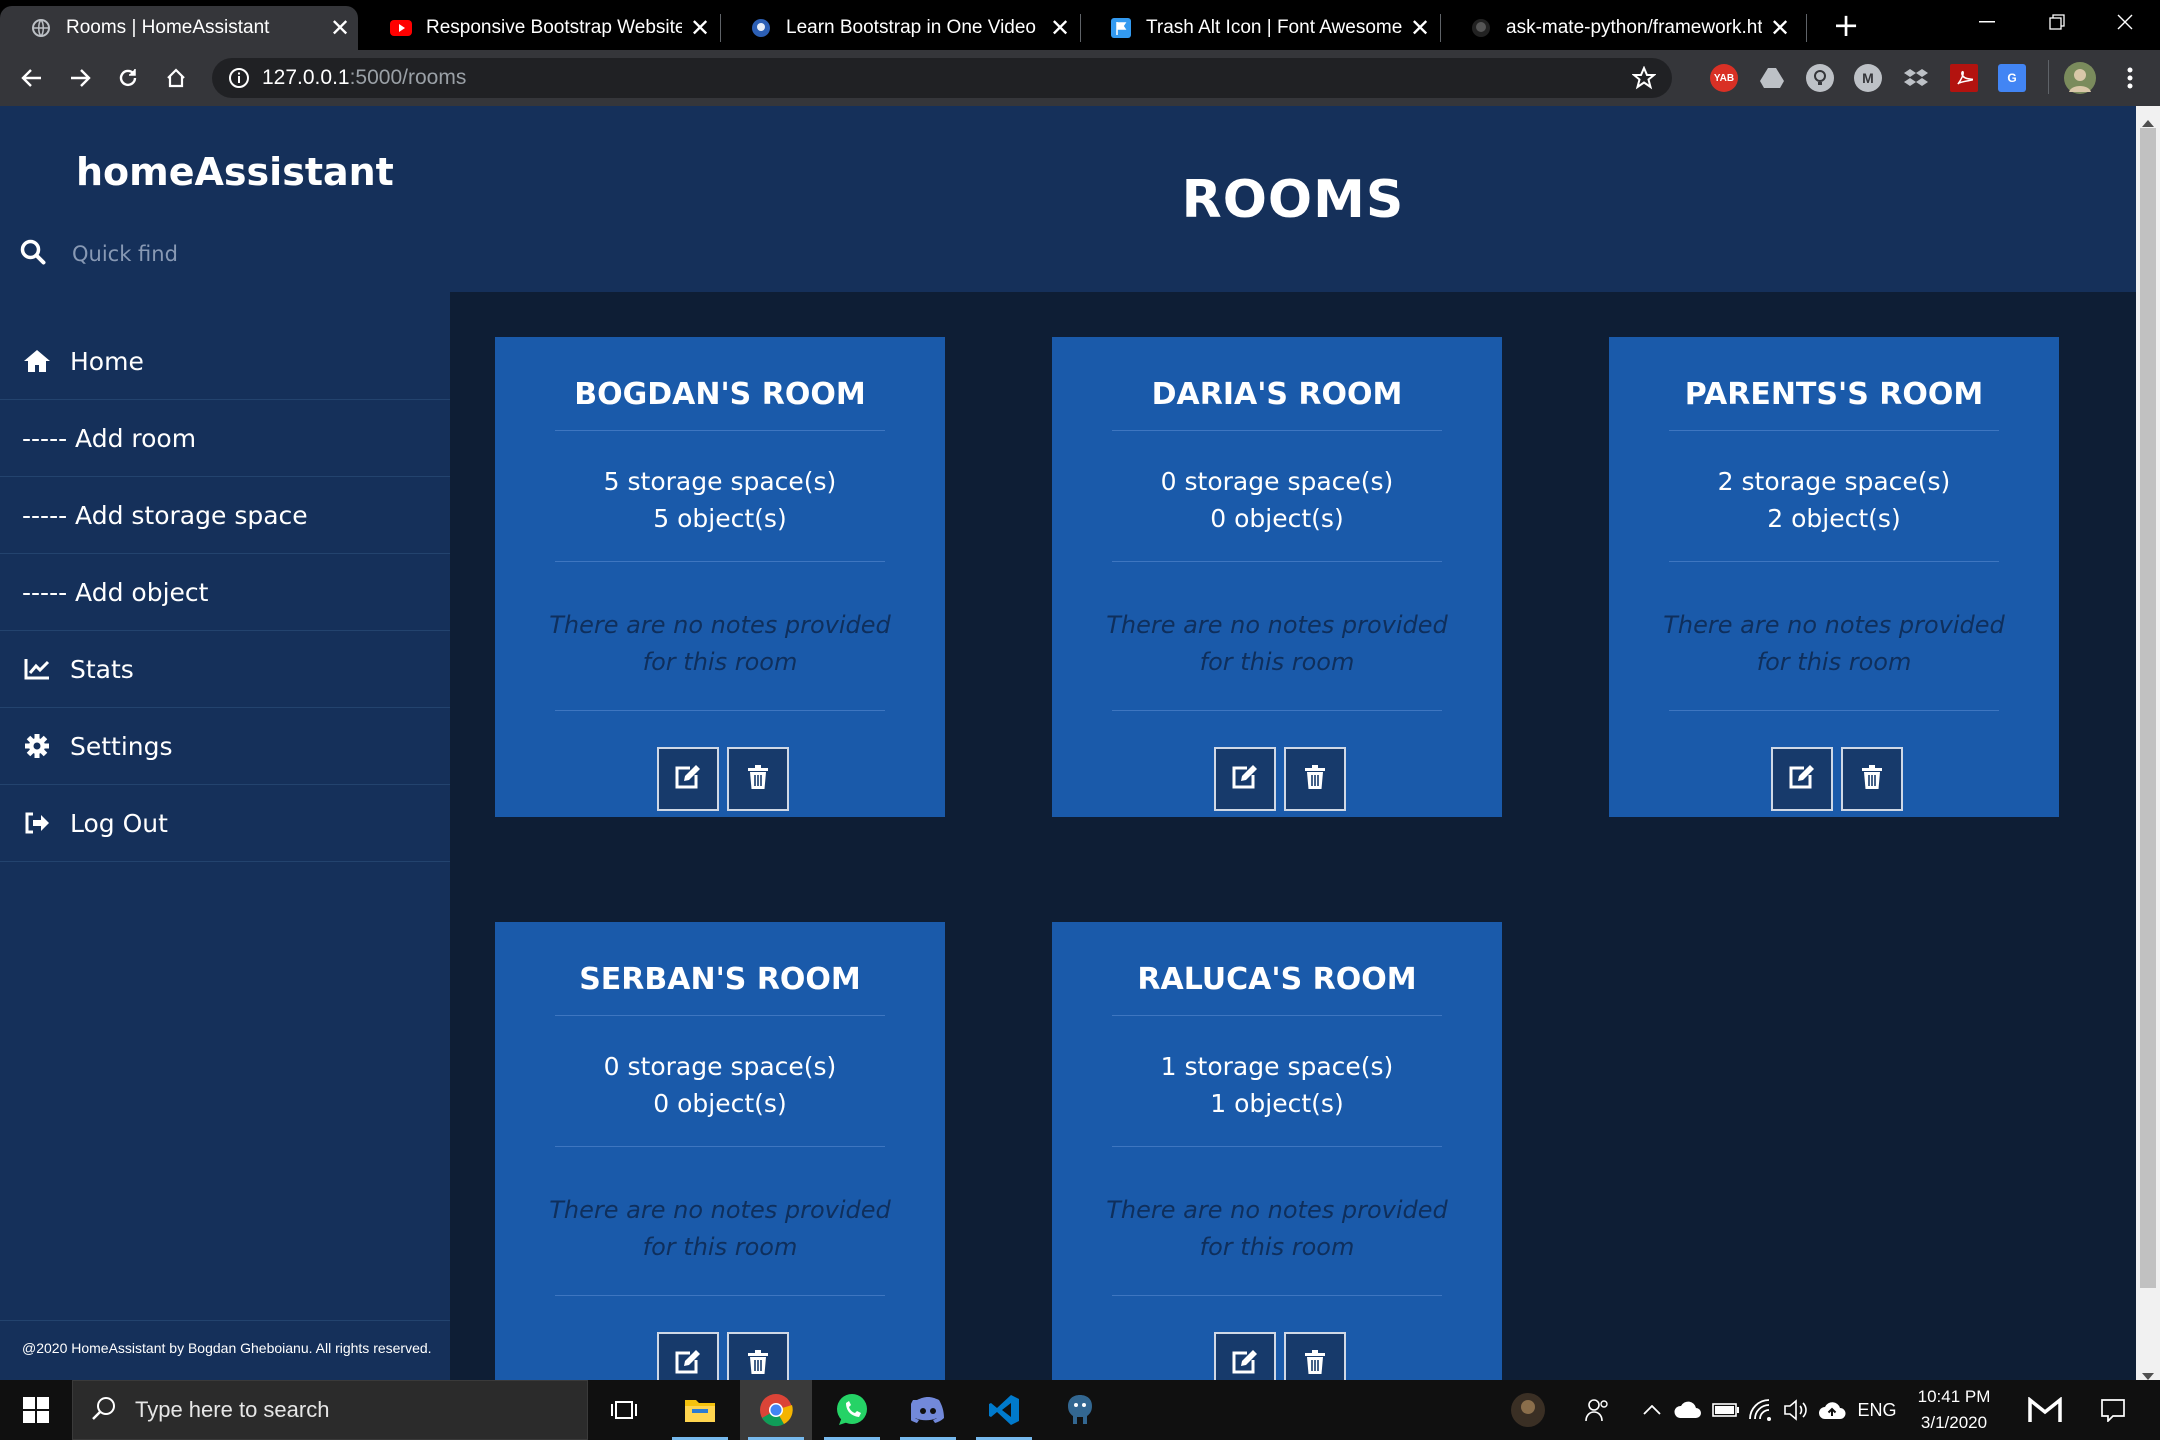 This screenshot has height=1440, width=2160. I want to click on clock: 10:41 PM 3/1/2020, so click(1954, 1410).